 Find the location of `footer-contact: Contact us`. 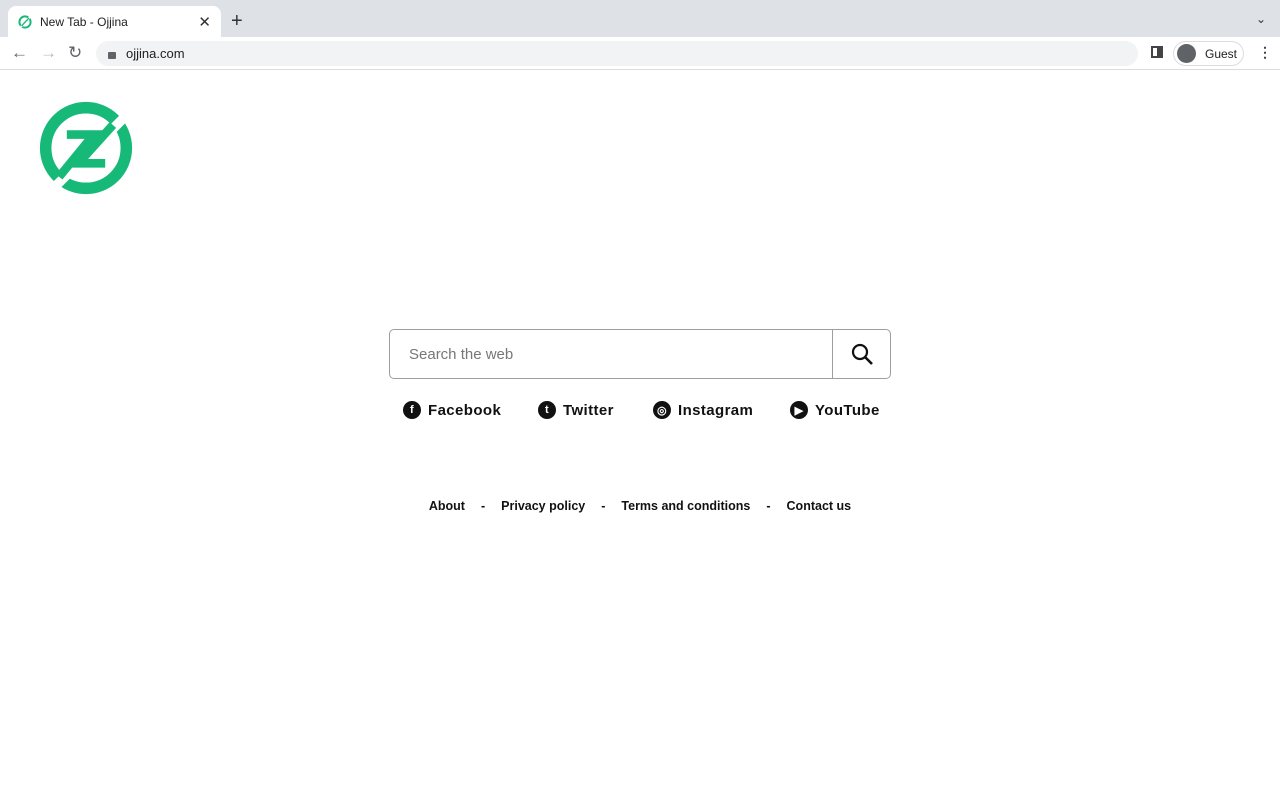

footer-contact: Contact us is located at coordinates (819, 506).